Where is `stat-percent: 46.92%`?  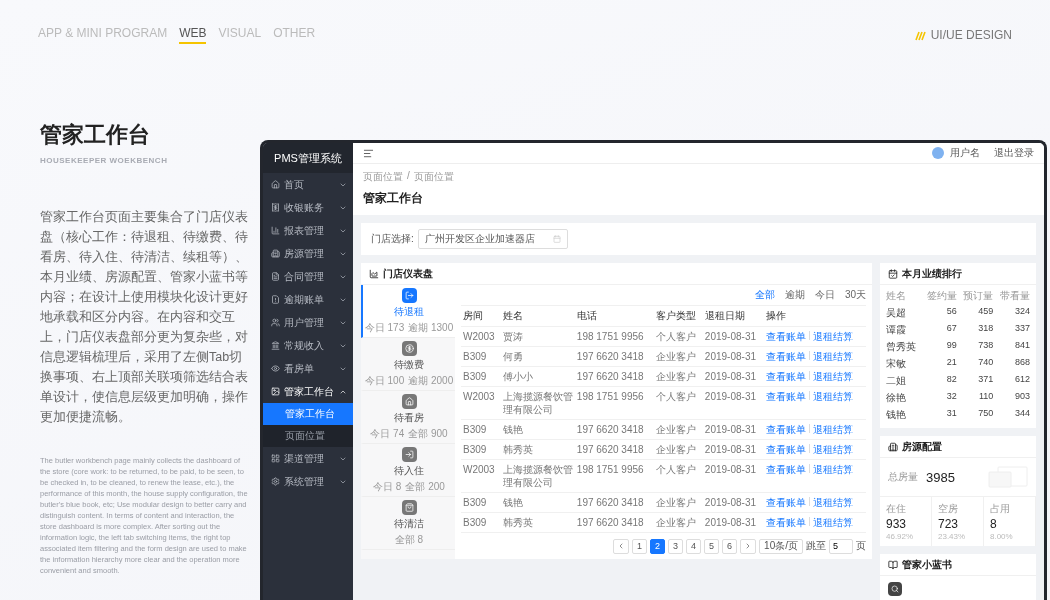 stat-percent: 46.92% is located at coordinates (900, 536).